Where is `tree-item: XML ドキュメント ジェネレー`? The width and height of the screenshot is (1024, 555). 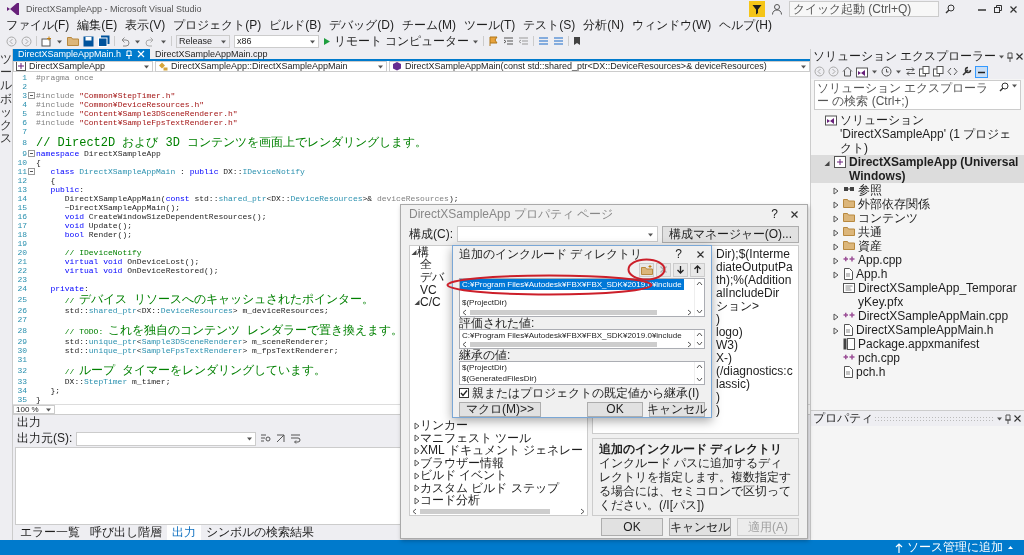
tree-item: XML ドキュメント ジェネレー is located at coordinates (496, 450).